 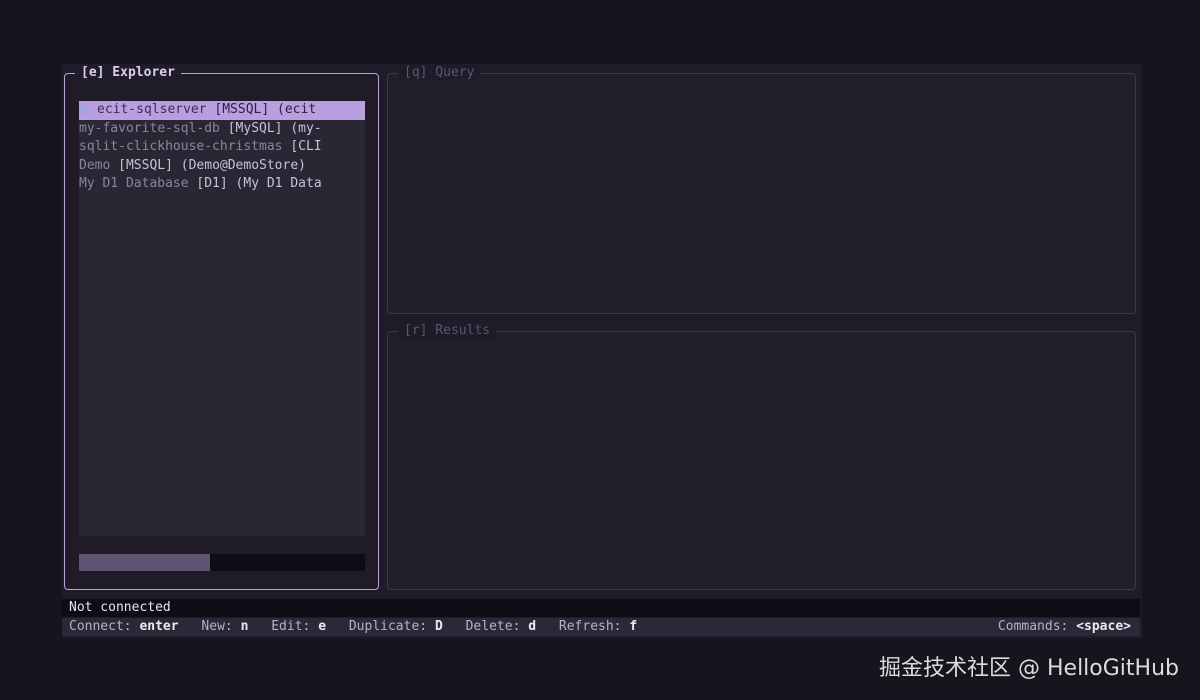 I want to click on keybinding-key: d, so click(x=532, y=626).